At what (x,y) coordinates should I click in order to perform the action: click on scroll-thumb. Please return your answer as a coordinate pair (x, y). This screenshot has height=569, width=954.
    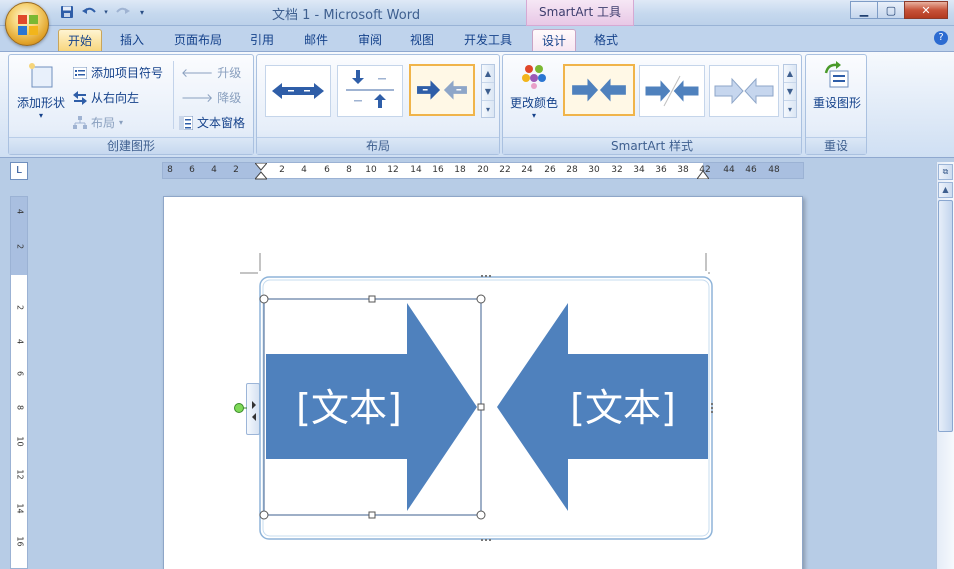
    Looking at the image, I should click on (945, 316).